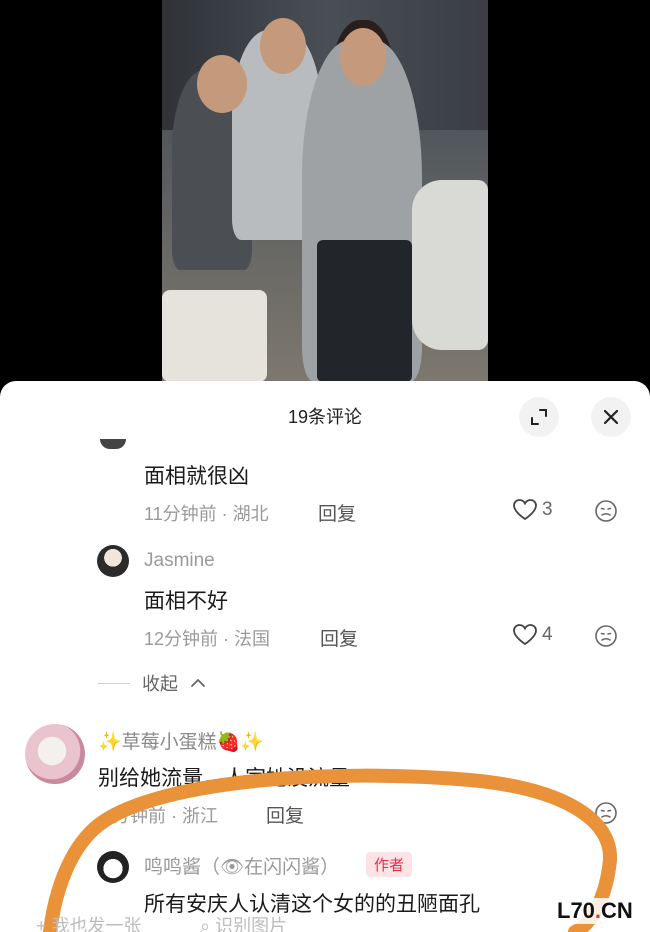 The image size is (650, 932). I want to click on like-button: 4, so click(532, 635).